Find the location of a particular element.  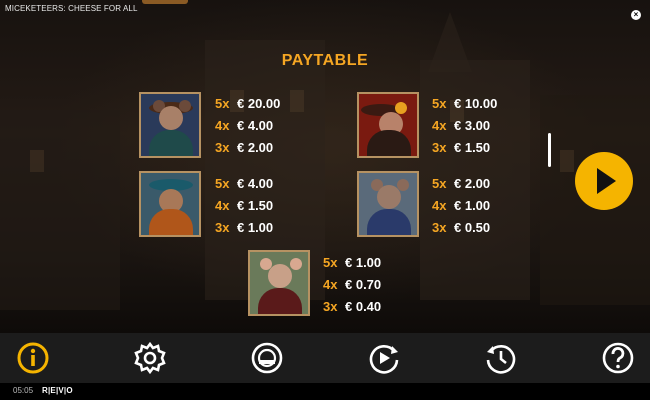

pay-row: 4x € 1.50 is located at coordinates (244, 207).